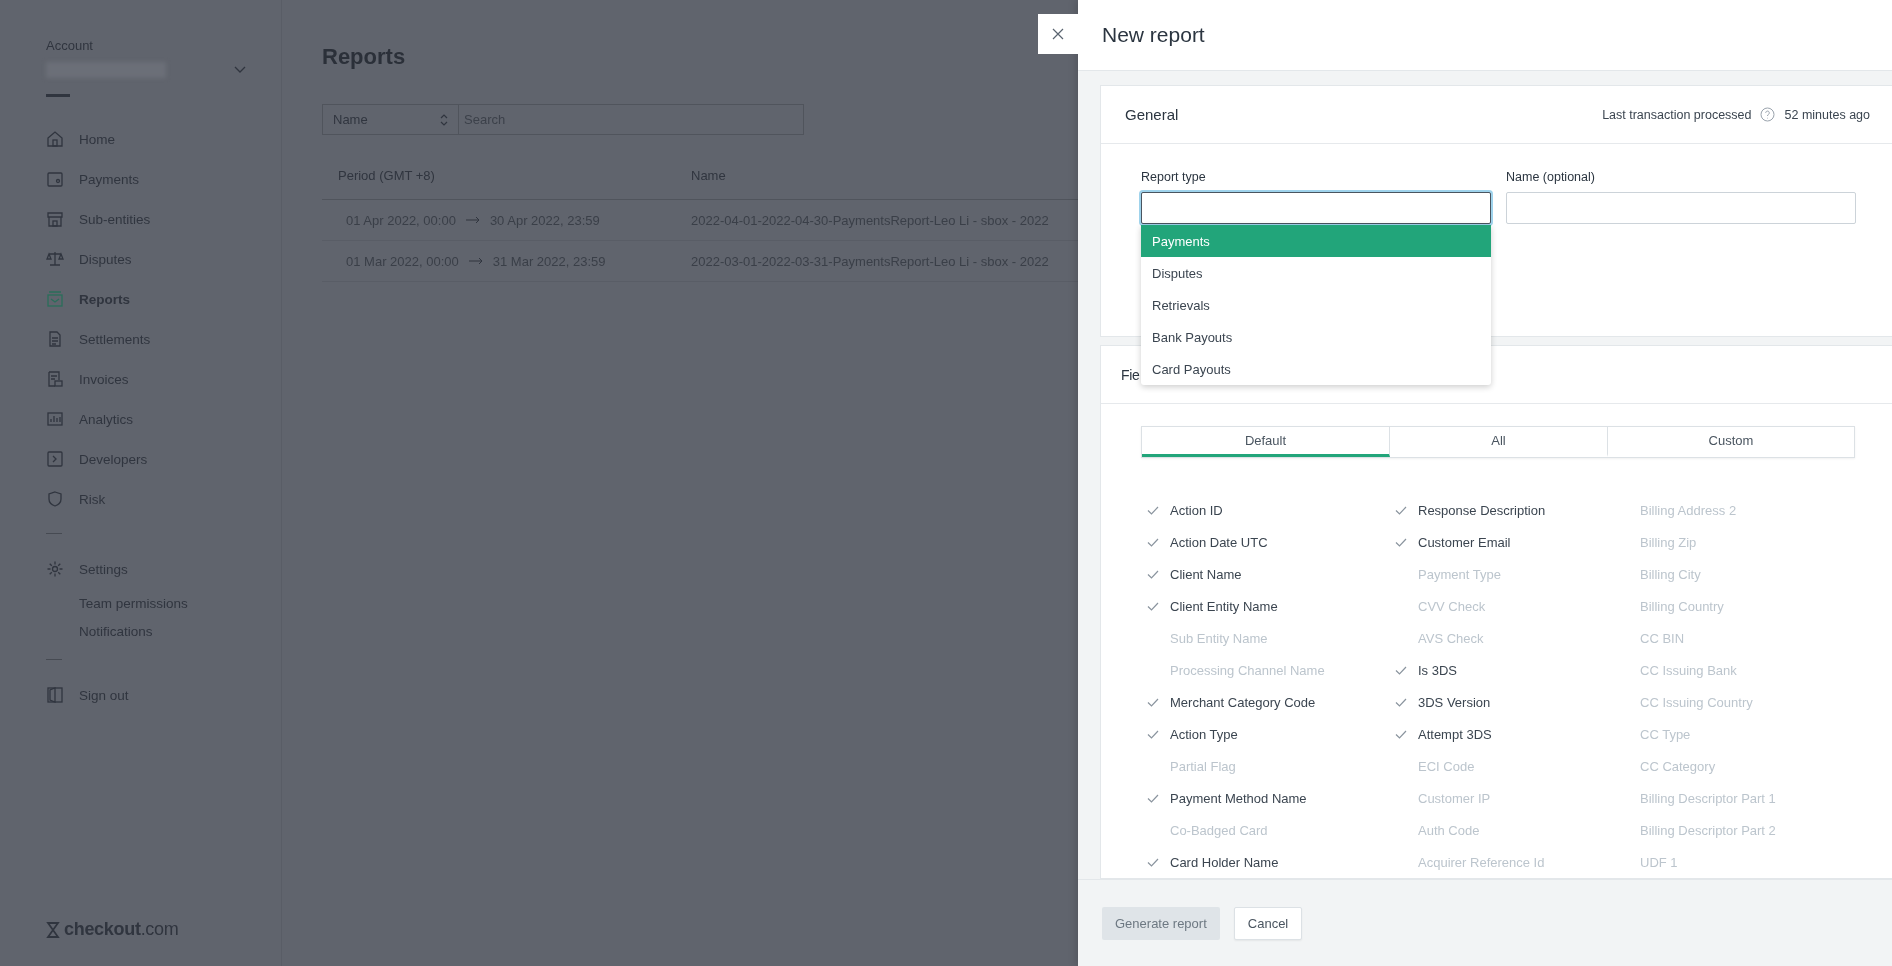 The image size is (1892, 966). I want to click on field-option: Merchant Category Code, so click(1243, 702).